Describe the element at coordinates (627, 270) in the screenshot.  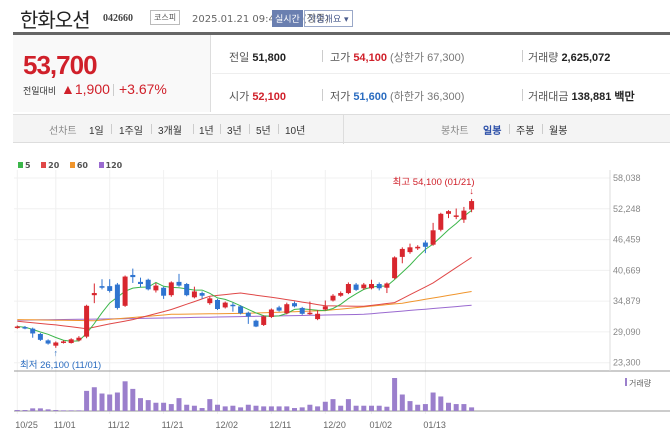
I see `y-tick-label: 40,669` at that location.